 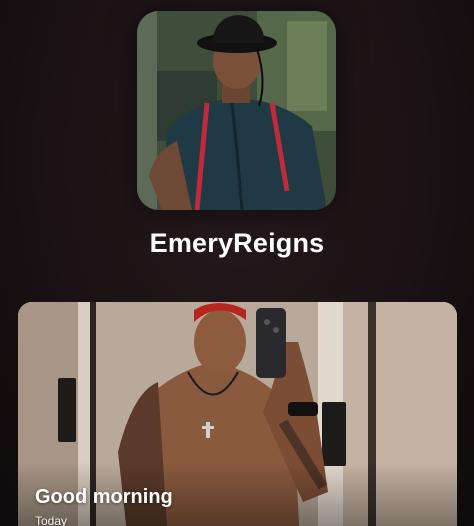 What do you see at coordinates (237, 243) in the screenshot?
I see `profile-username: EmeryReigns` at bounding box center [237, 243].